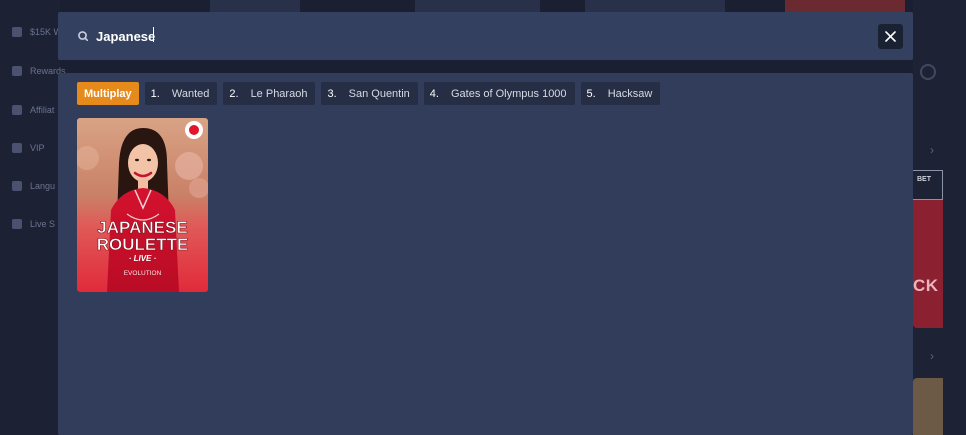 This screenshot has width=966, height=435. I want to click on search-bar, so click(485, 36).